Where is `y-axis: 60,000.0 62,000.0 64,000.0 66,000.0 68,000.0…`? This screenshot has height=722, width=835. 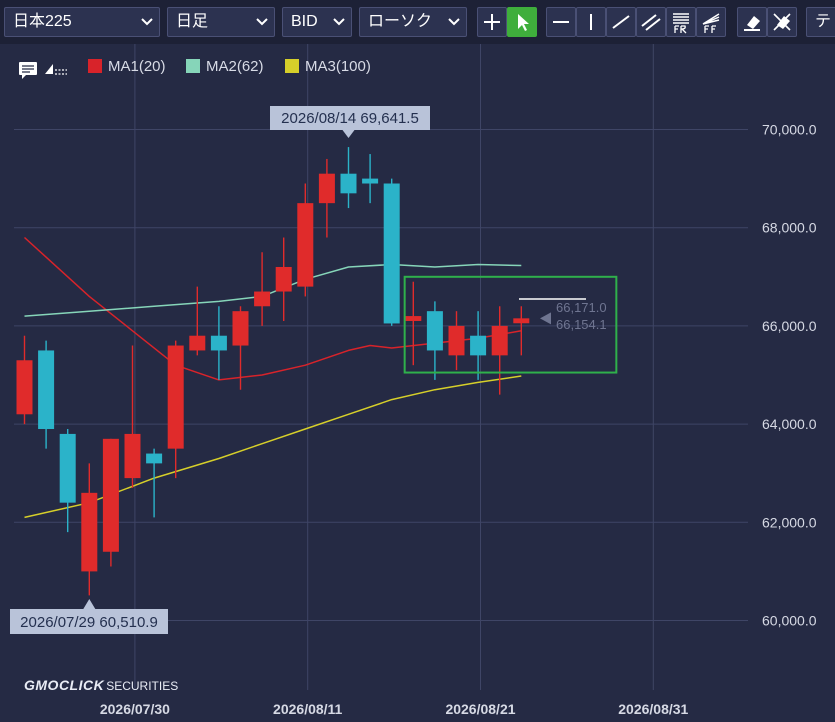
y-axis: 60,000.0 62,000.0 64,000.0 66,000.0 68,000.0… is located at coordinates (789, 375).